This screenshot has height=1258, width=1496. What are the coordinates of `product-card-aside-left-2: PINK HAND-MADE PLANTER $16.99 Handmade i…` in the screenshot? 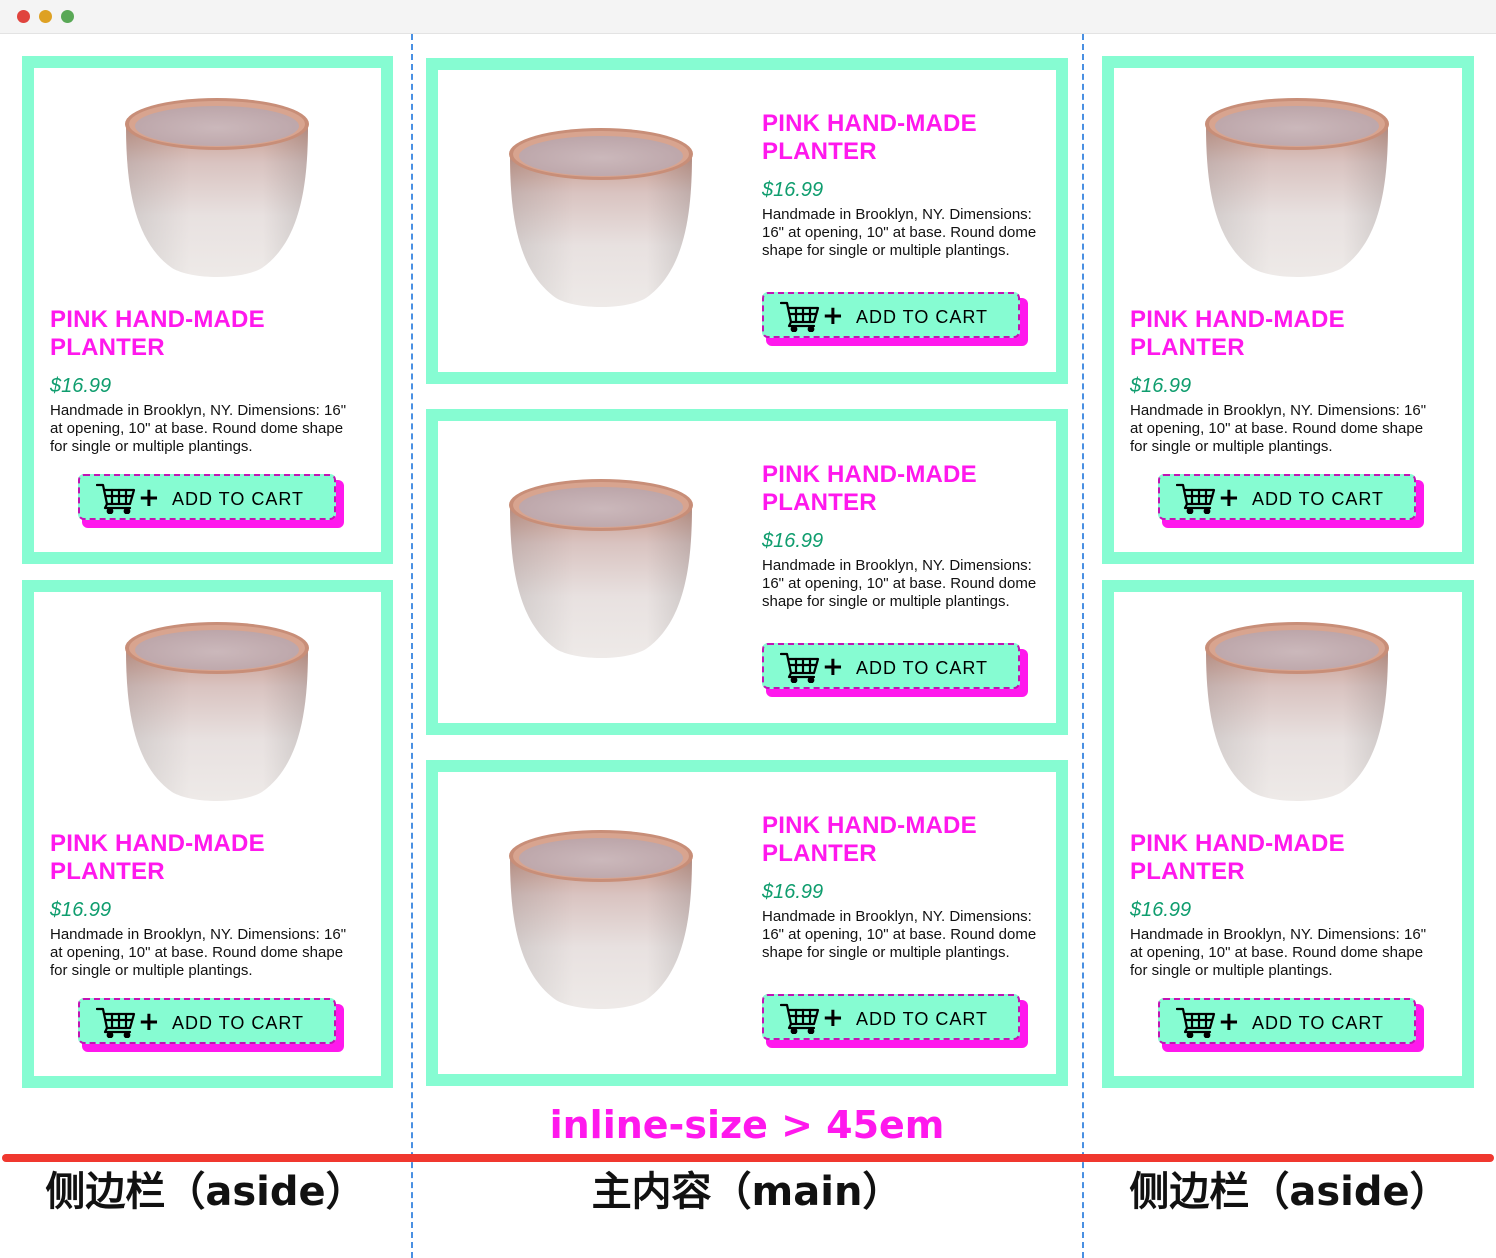 It's located at (207, 834).